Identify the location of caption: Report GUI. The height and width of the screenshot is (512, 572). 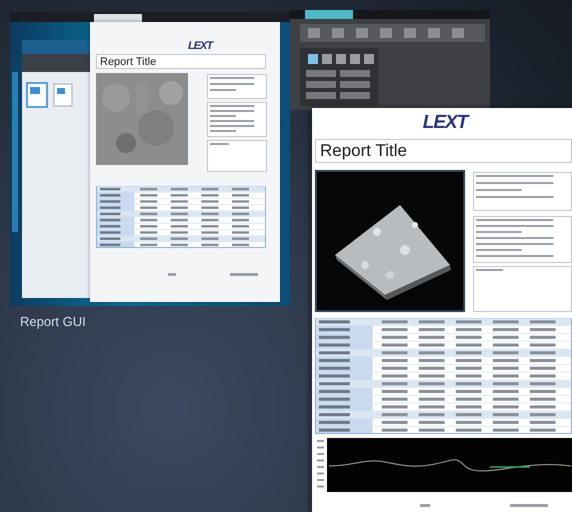
(53, 321).